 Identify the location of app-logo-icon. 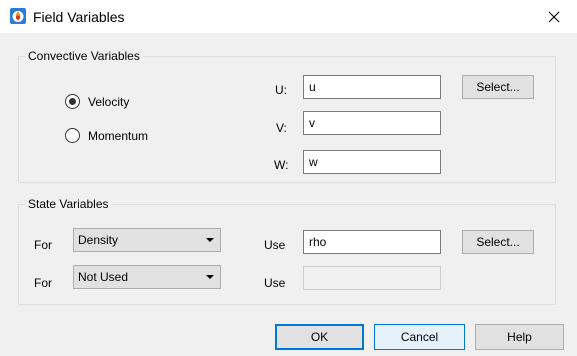
(18, 16).